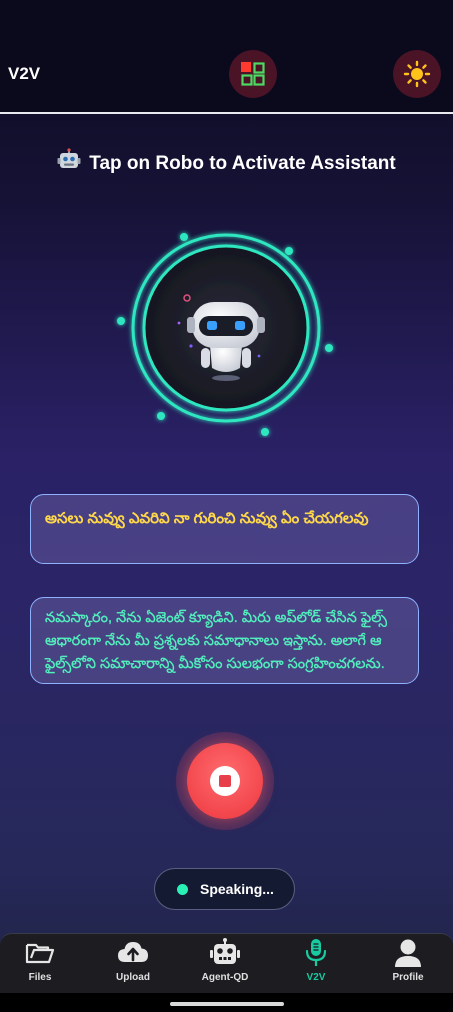 The width and height of the screenshot is (453, 1012). I want to click on nav-item-v2v: V2V, so click(316, 964).